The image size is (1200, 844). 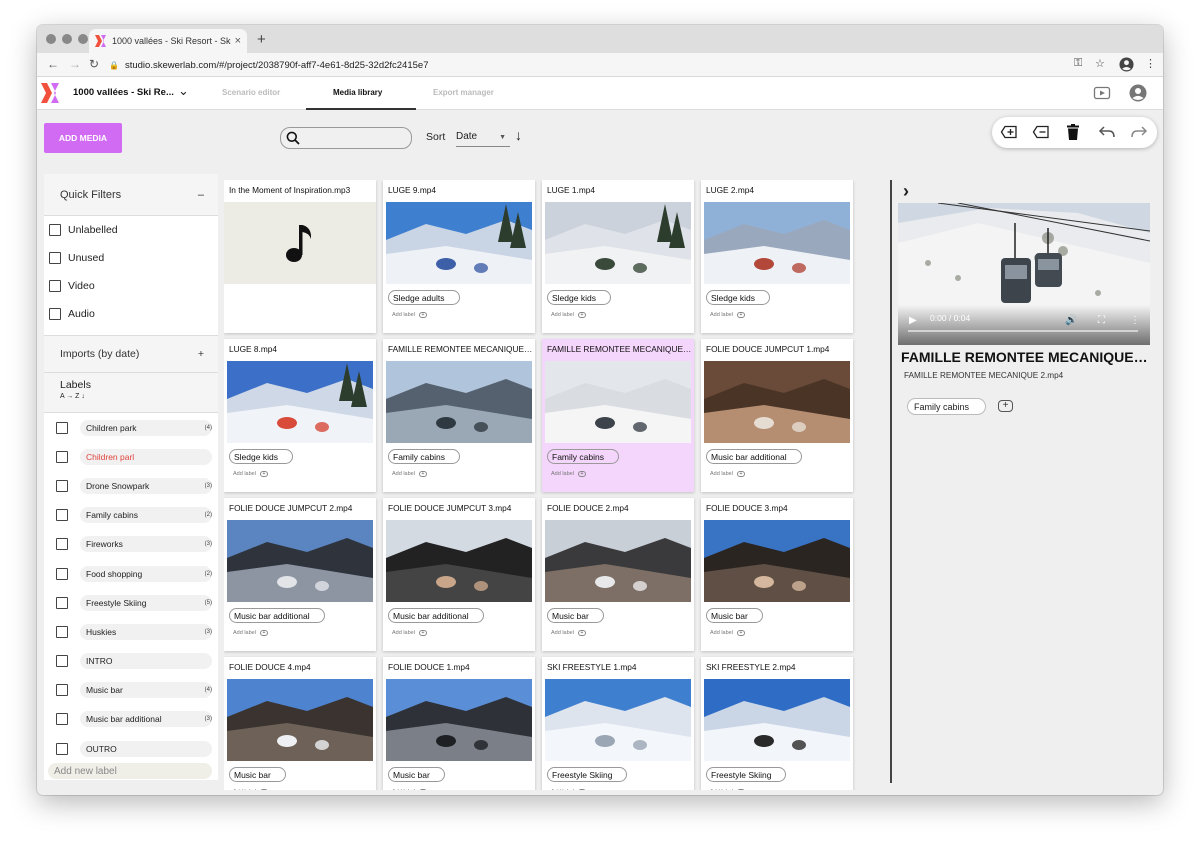 What do you see at coordinates (777, 256) in the screenshot?
I see `media-card: LUGE 2.mp4 Sledge kids Add label +` at bounding box center [777, 256].